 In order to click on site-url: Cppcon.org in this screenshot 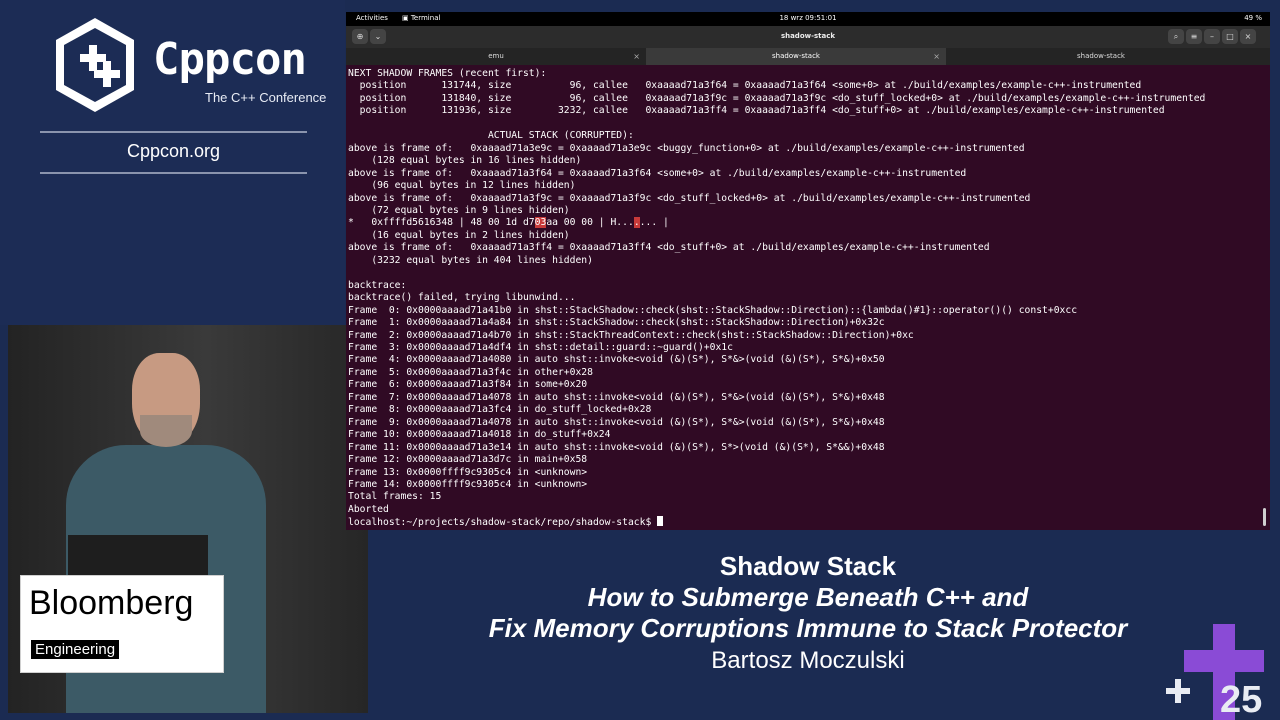, I will do `click(173, 151)`.